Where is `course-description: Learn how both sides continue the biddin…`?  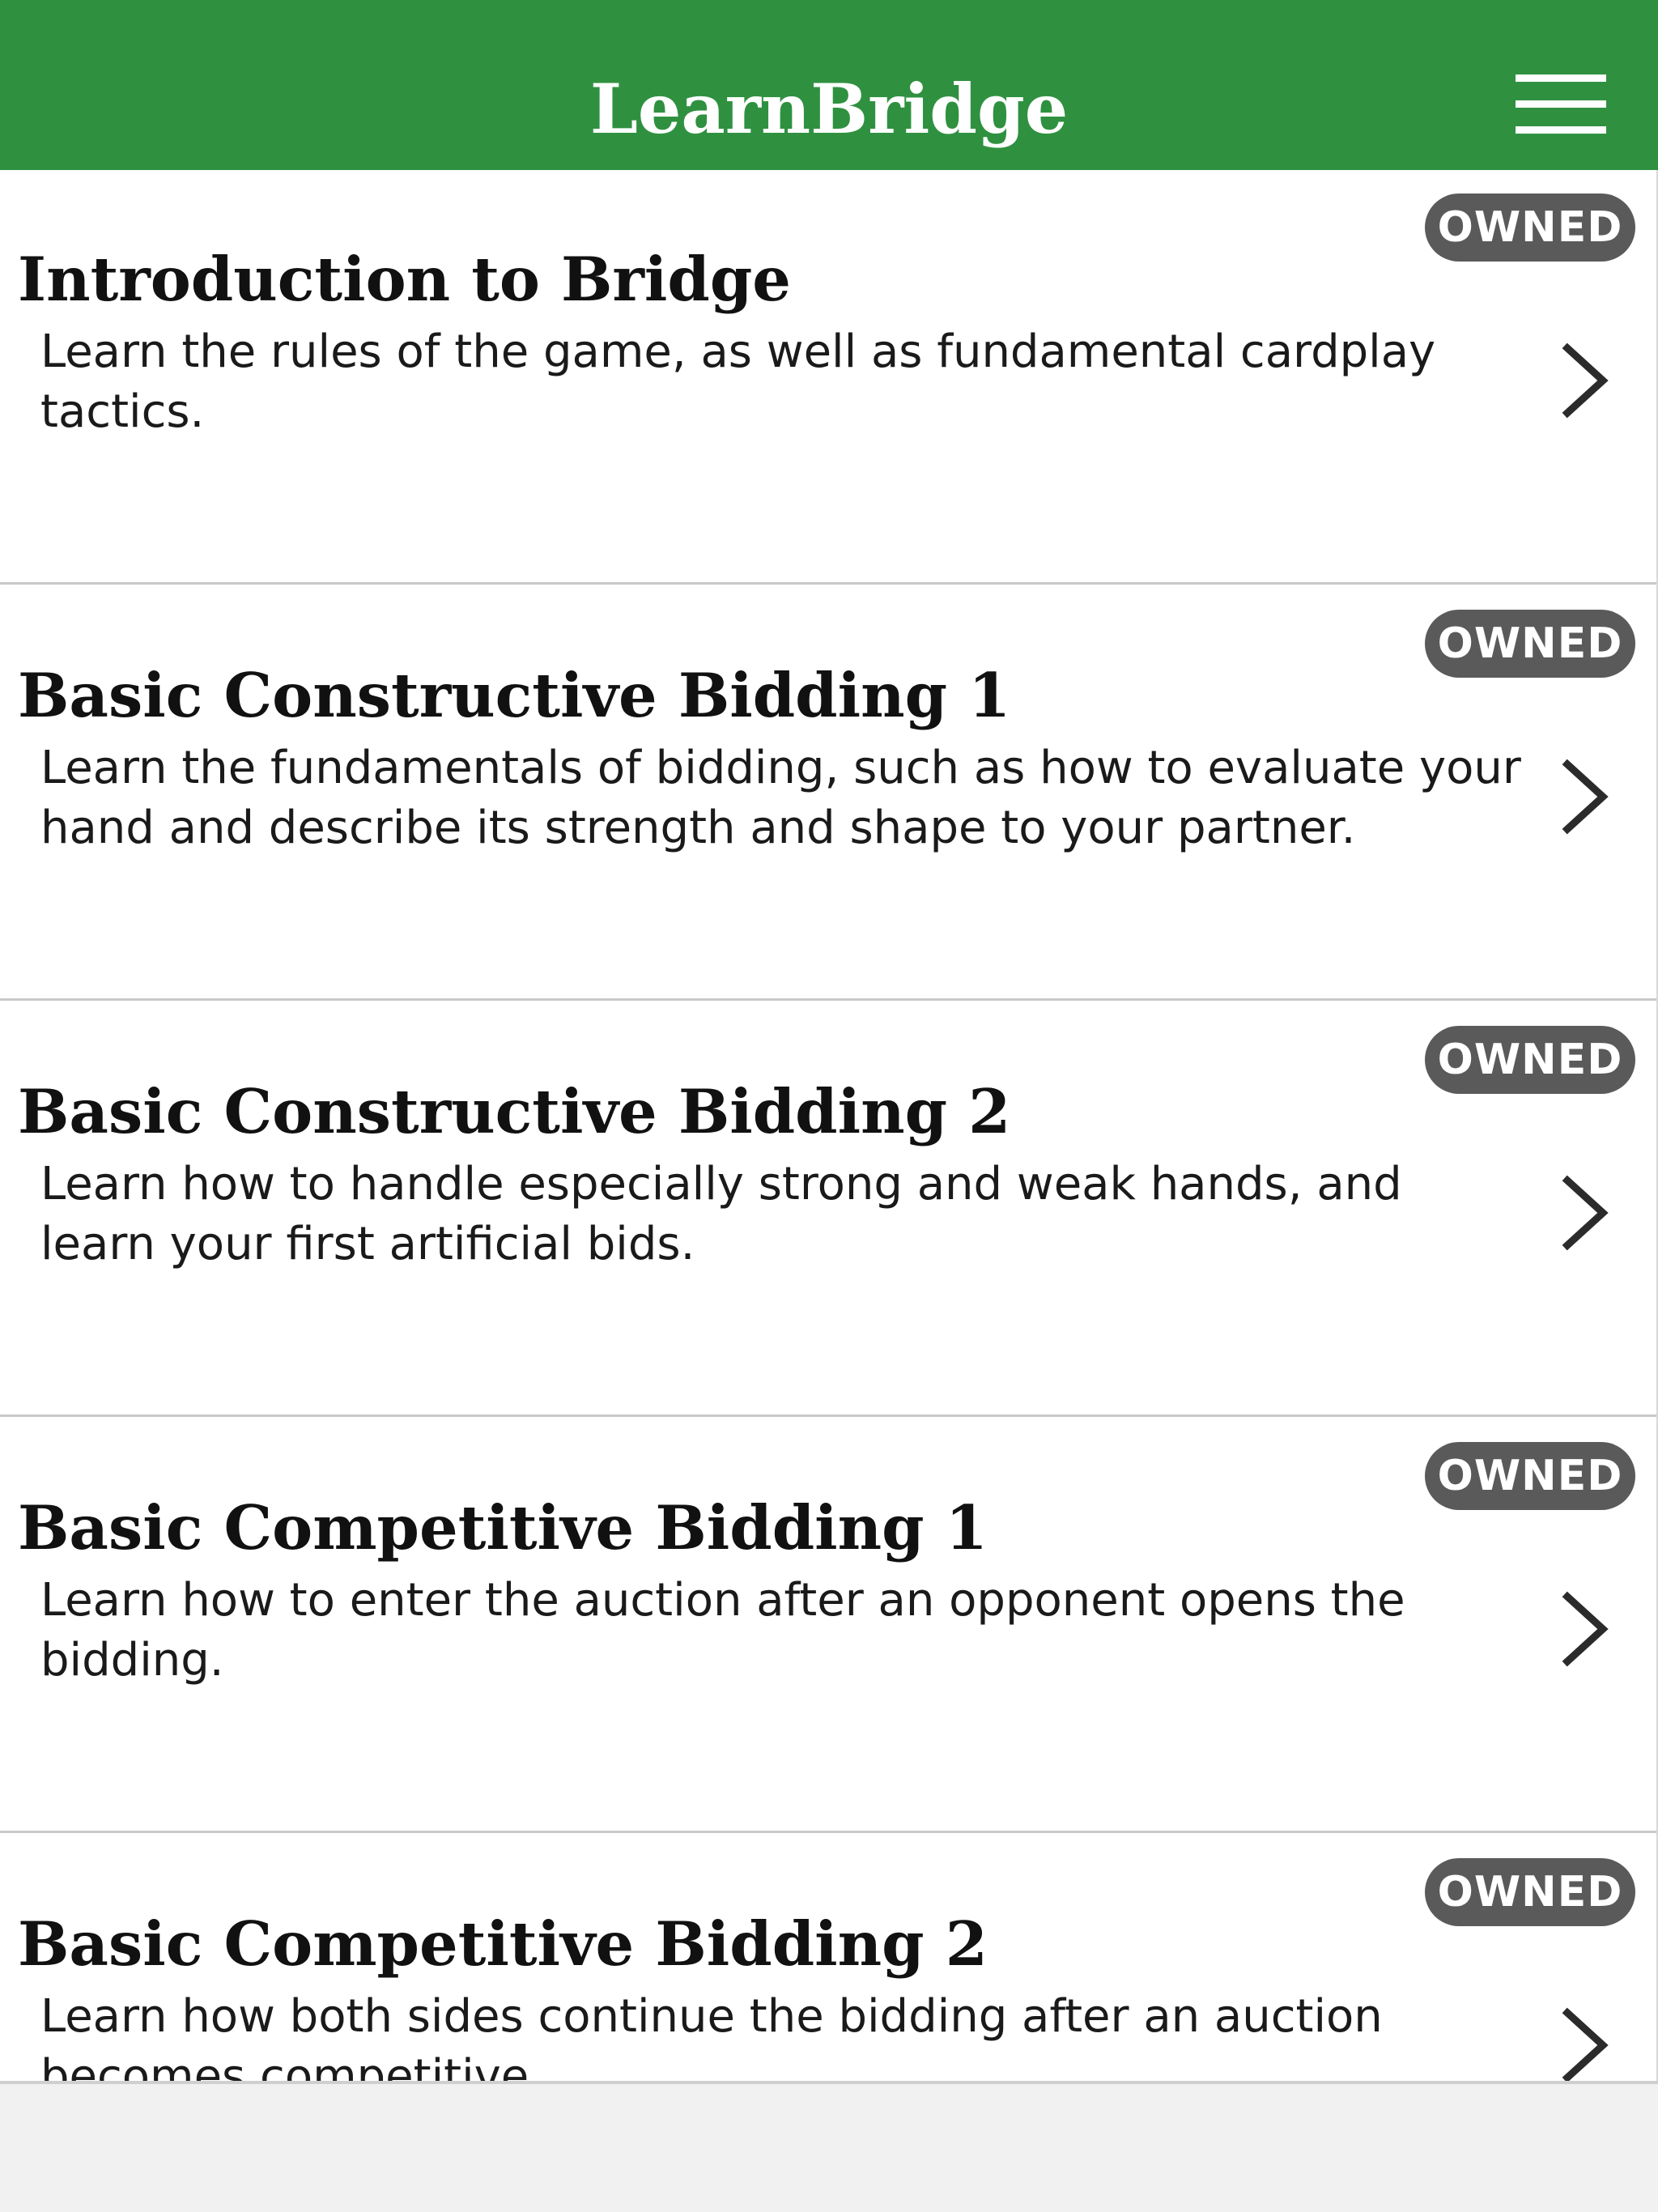
course-description: Learn how both sides continue the biddin… is located at coordinates (711, 2036).